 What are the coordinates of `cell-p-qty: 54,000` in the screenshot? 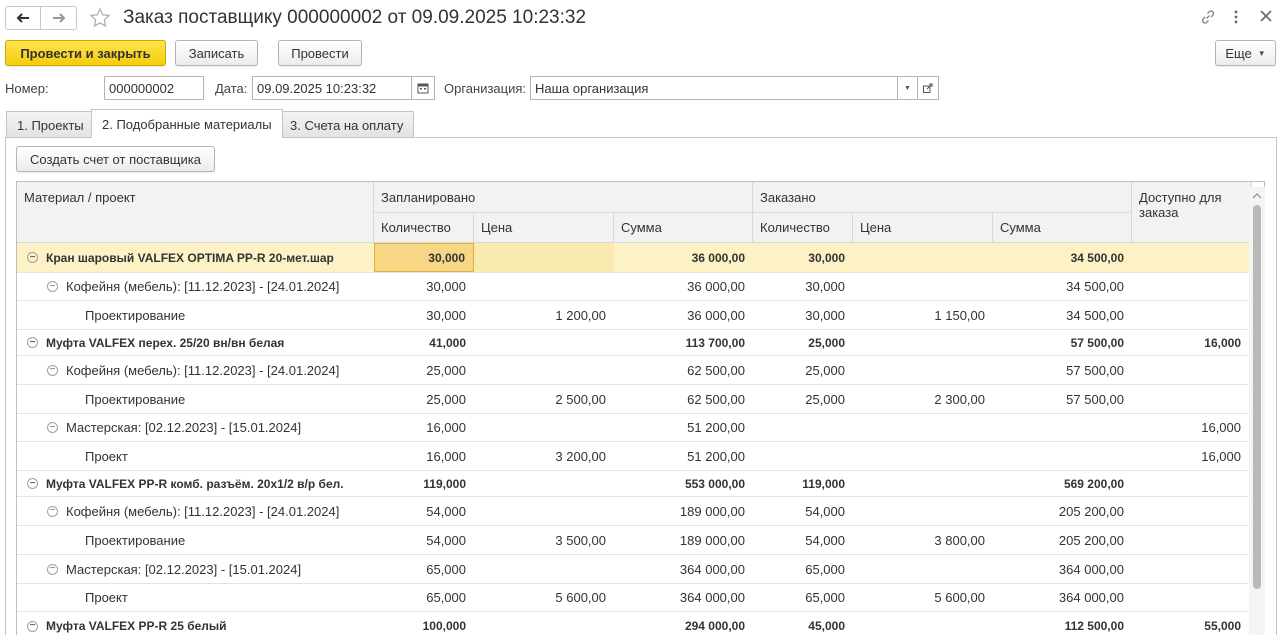 It's located at (446, 540).